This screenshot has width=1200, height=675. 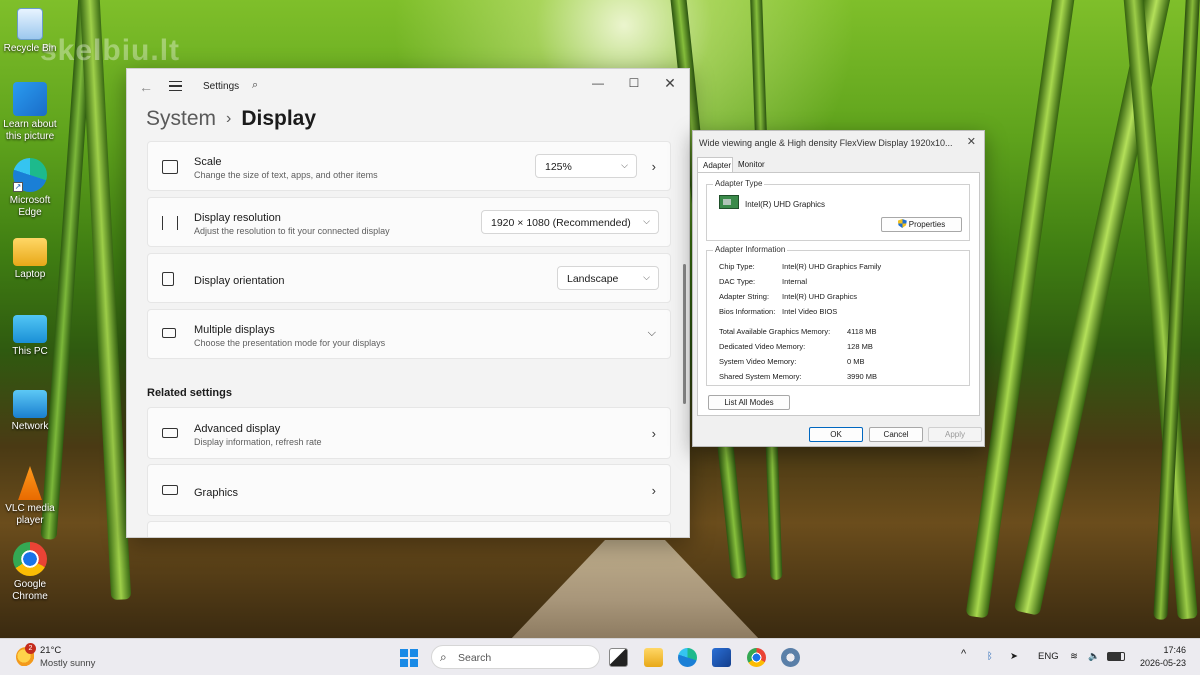 What do you see at coordinates (30, 426) in the screenshot?
I see `desktop-icon-label: Network` at bounding box center [30, 426].